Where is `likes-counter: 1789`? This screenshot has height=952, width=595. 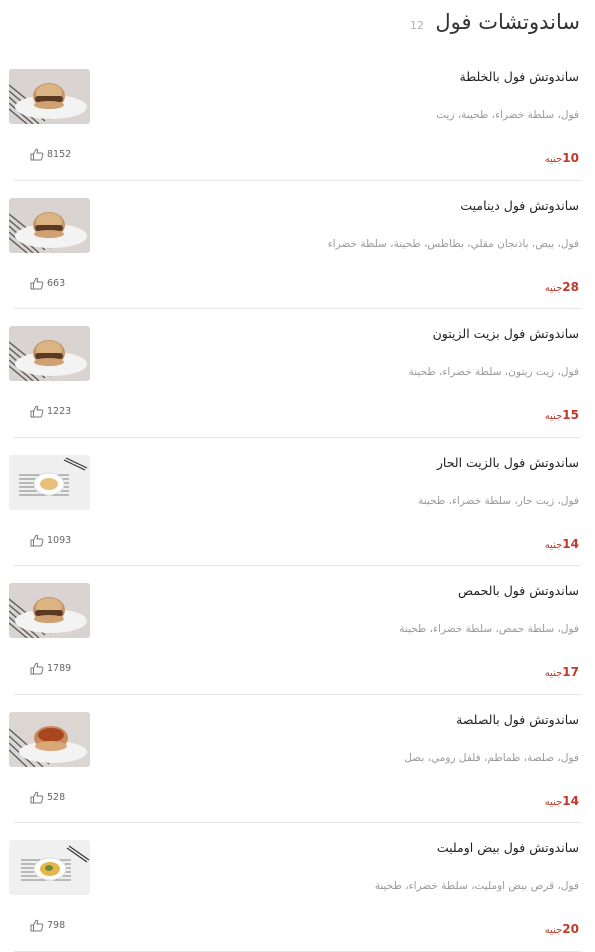
likes-counter: 1789 is located at coordinates (50, 668).